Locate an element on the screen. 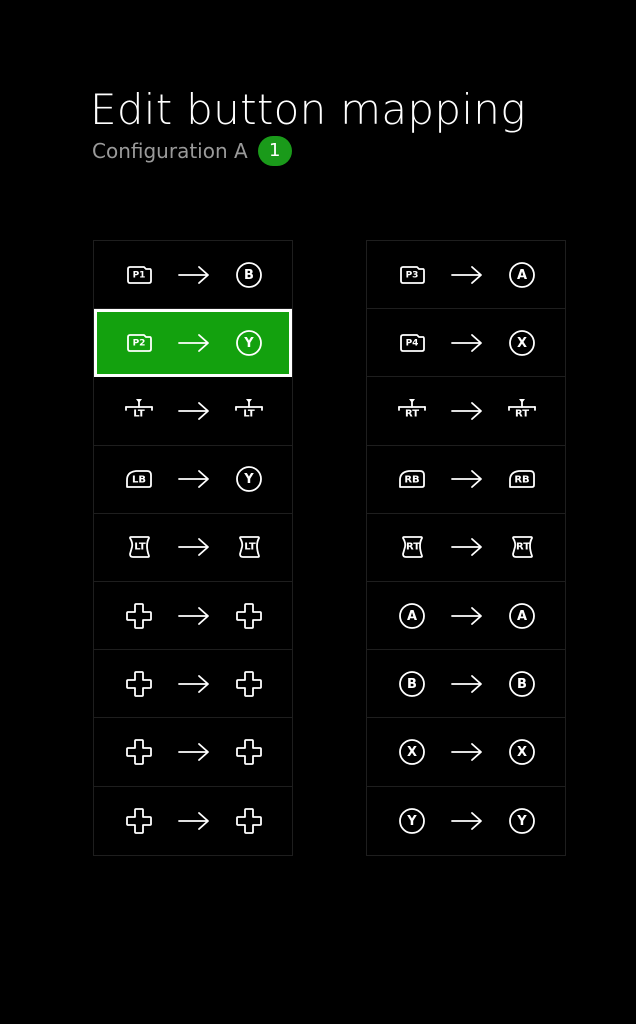 The image size is (636, 1024). paddle-icon: P2 is located at coordinates (139, 343).